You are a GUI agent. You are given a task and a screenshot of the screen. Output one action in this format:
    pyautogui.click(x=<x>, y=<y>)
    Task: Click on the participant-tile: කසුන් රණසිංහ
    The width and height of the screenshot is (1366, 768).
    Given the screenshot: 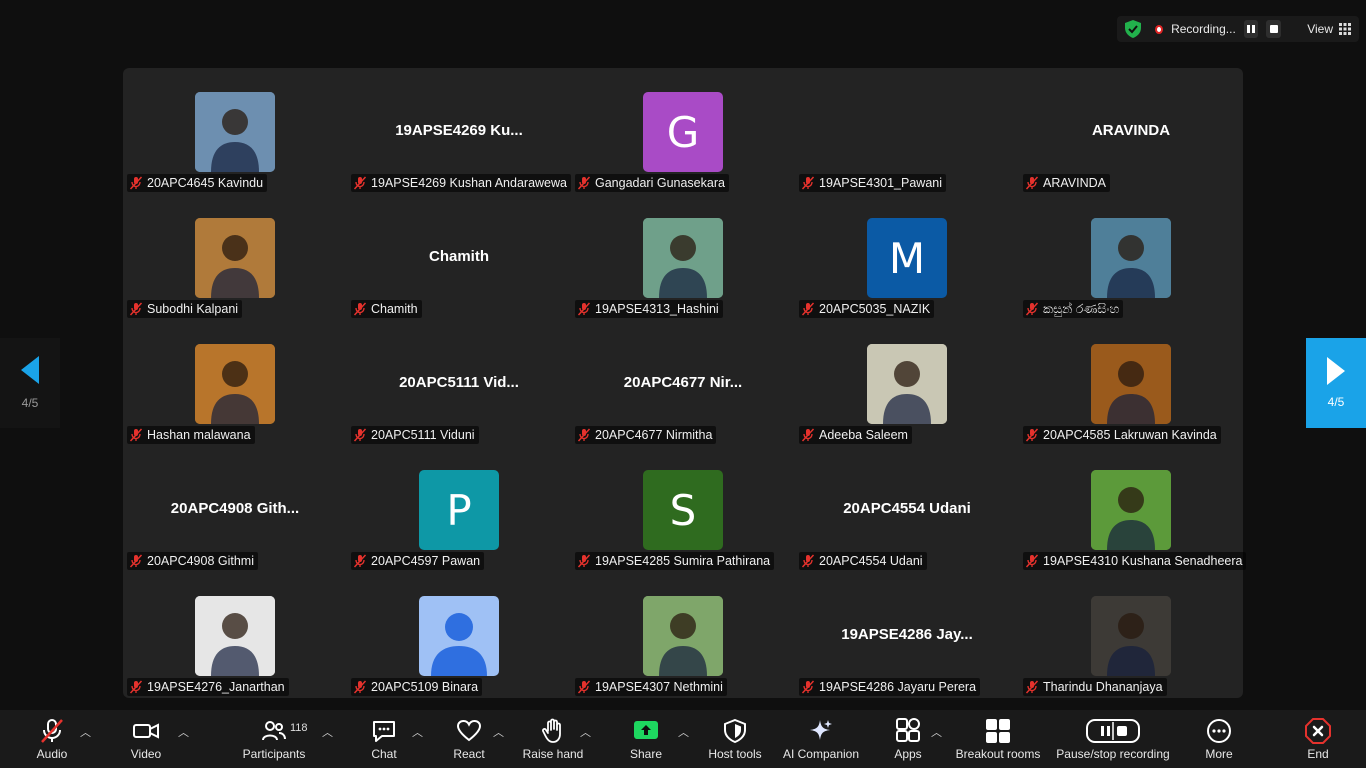 What is the action you would take?
    pyautogui.click(x=1131, y=257)
    